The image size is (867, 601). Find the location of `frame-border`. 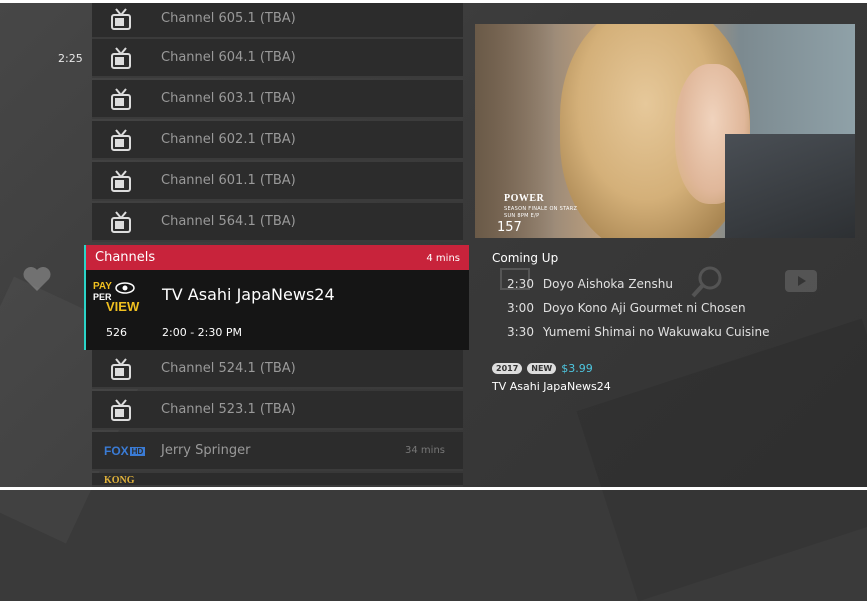

frame-border is located at coordinates (433, 1).